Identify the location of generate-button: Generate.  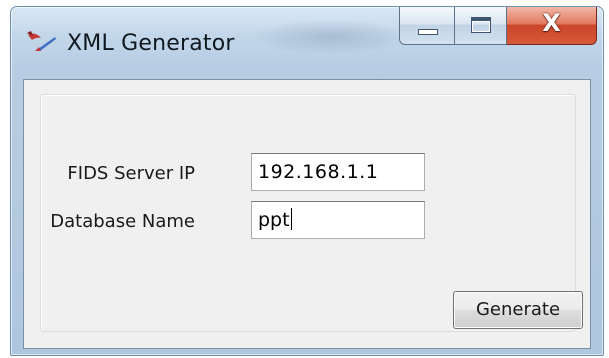
(518, 310).